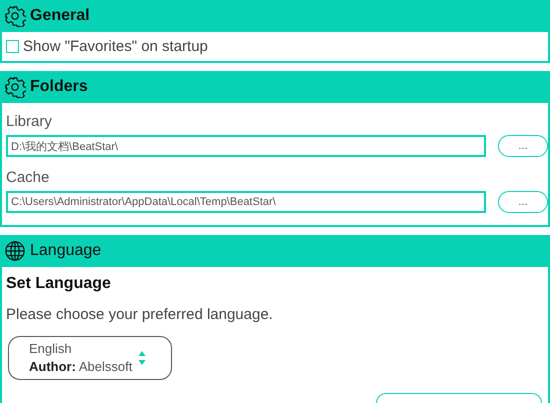 The image size is (550, 403). Describe the element at coordinates (246, 146) in the screenshot. I see `path-field: D:\我的文档\BeatStar\` at that location.